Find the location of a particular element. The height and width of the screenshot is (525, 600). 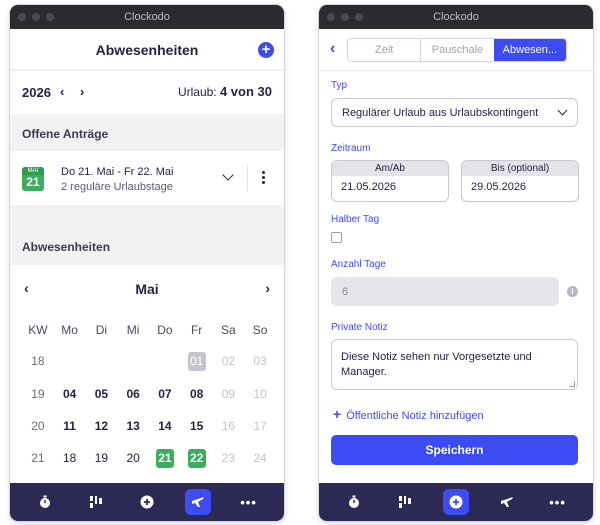

type-value: Regulärer Urlaub aus Urlaubskontingent is located at coordinates (440, 113).